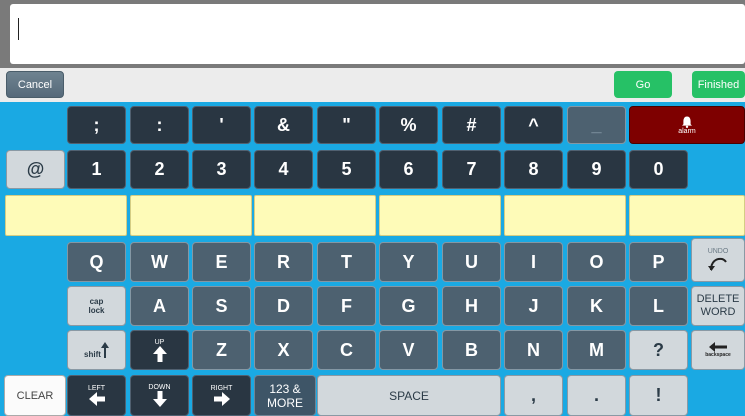 This screenshot has width=745, height=416. I want to click on backspace-label: backspace, so click(718, 355).